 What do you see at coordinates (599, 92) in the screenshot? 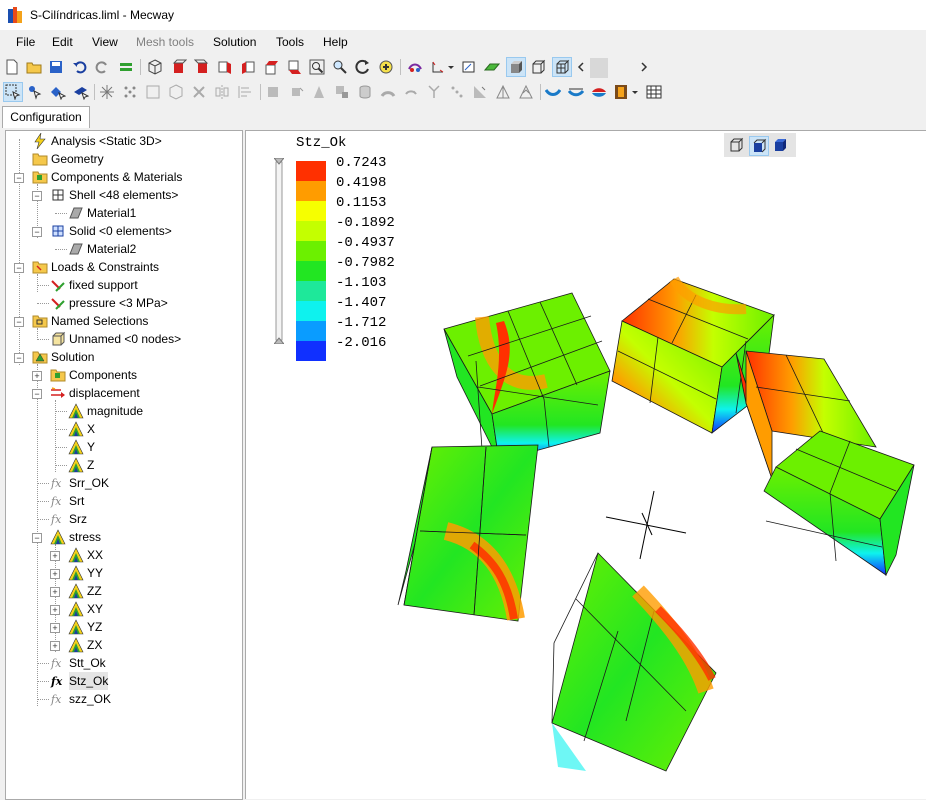
I see `colorful-tool-icon` at bounding box center [599, 92].